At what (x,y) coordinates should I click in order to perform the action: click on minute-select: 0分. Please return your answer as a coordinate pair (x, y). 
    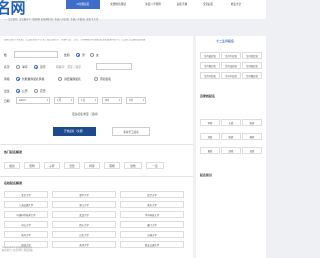
    Looking at the image, I should click on (136, 100).